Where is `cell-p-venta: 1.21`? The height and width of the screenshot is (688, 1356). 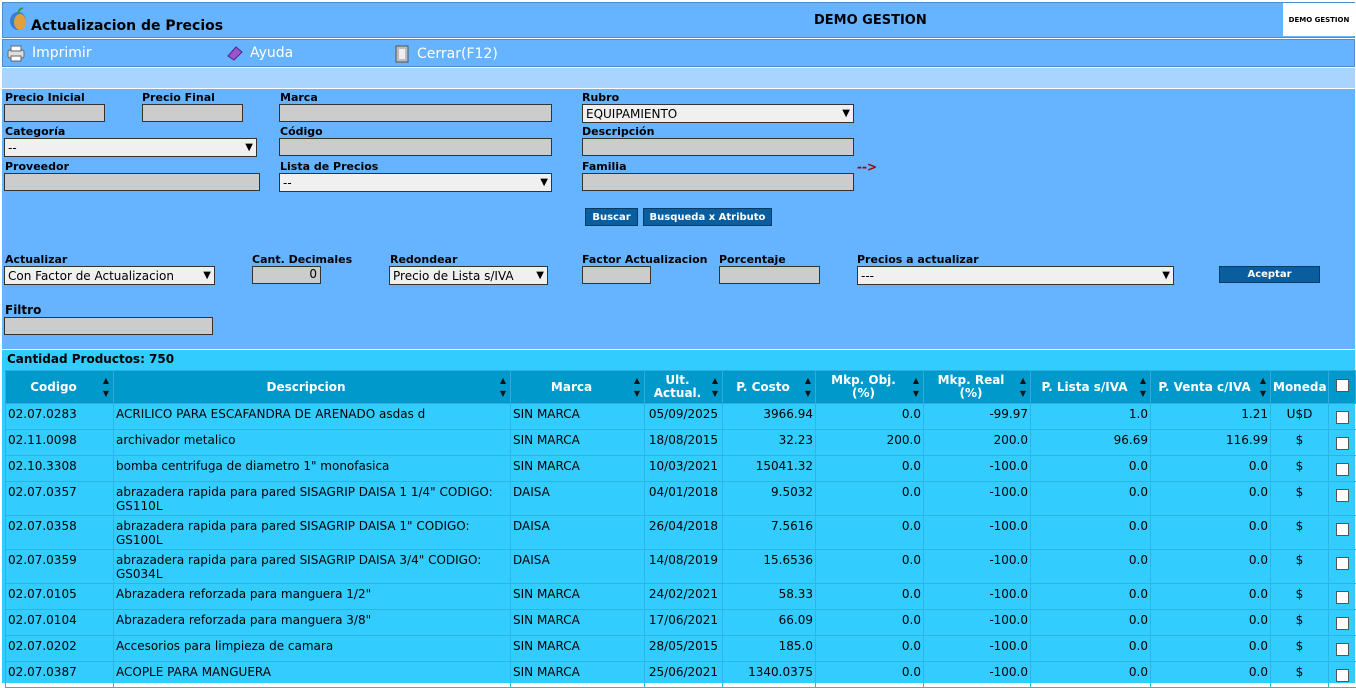
cell-p-venta: 1.21 is located at coordinates (1210, 416).